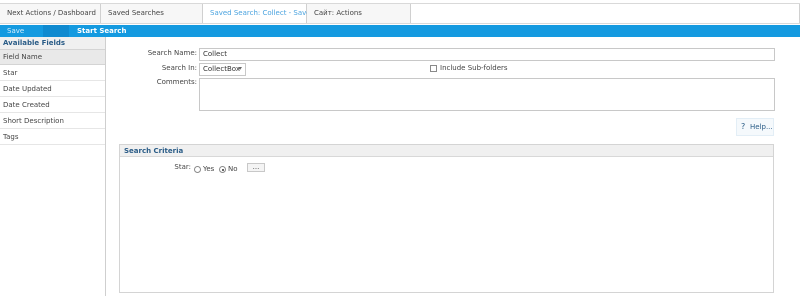 This screenshot has width=800, height=296. Describe the element at coordinates (52, 73) in the screenshot. I see `field-item-star: Star` at that location.